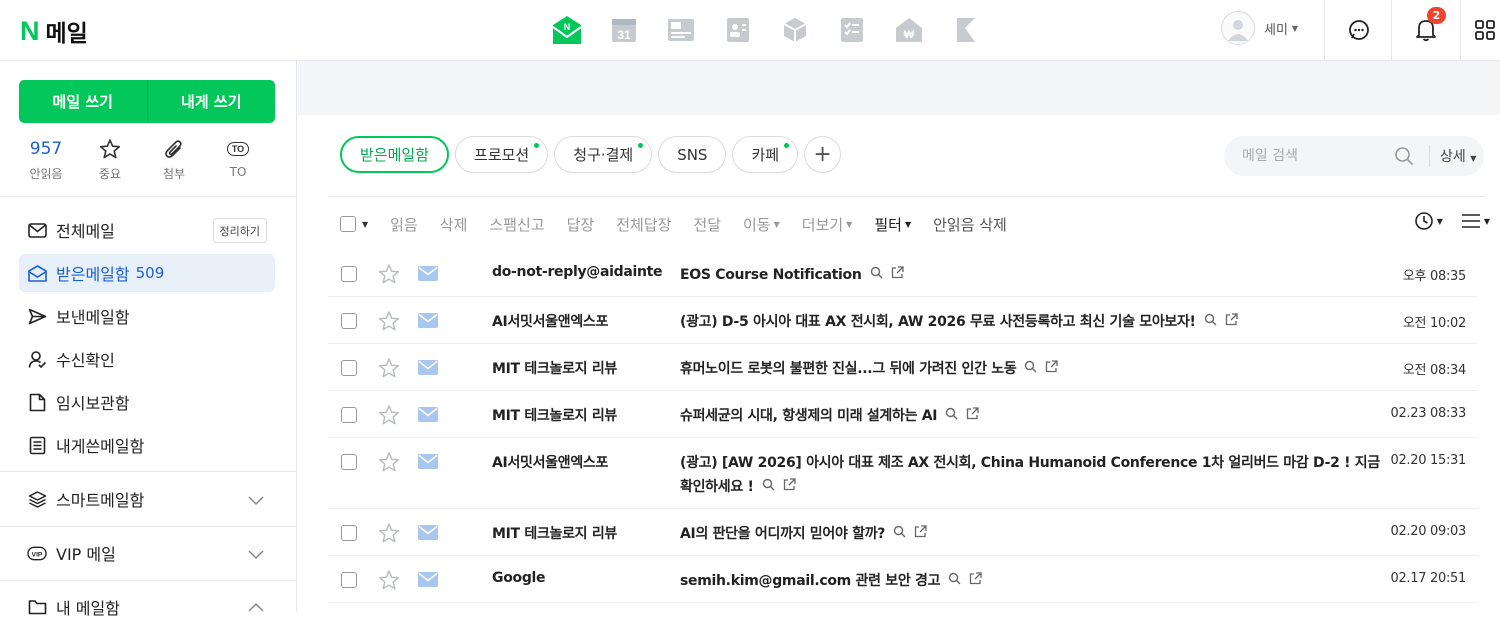  What do you see at coordinates (970, 224) in the screenshot?
I see `delete-unread-button: 안읽음 삭제` at bounding box center [970, 224].